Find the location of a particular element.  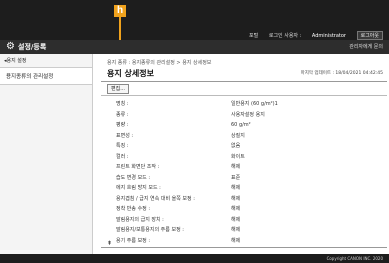

property-key: 컬러 : is located at coordinates (122, 156).